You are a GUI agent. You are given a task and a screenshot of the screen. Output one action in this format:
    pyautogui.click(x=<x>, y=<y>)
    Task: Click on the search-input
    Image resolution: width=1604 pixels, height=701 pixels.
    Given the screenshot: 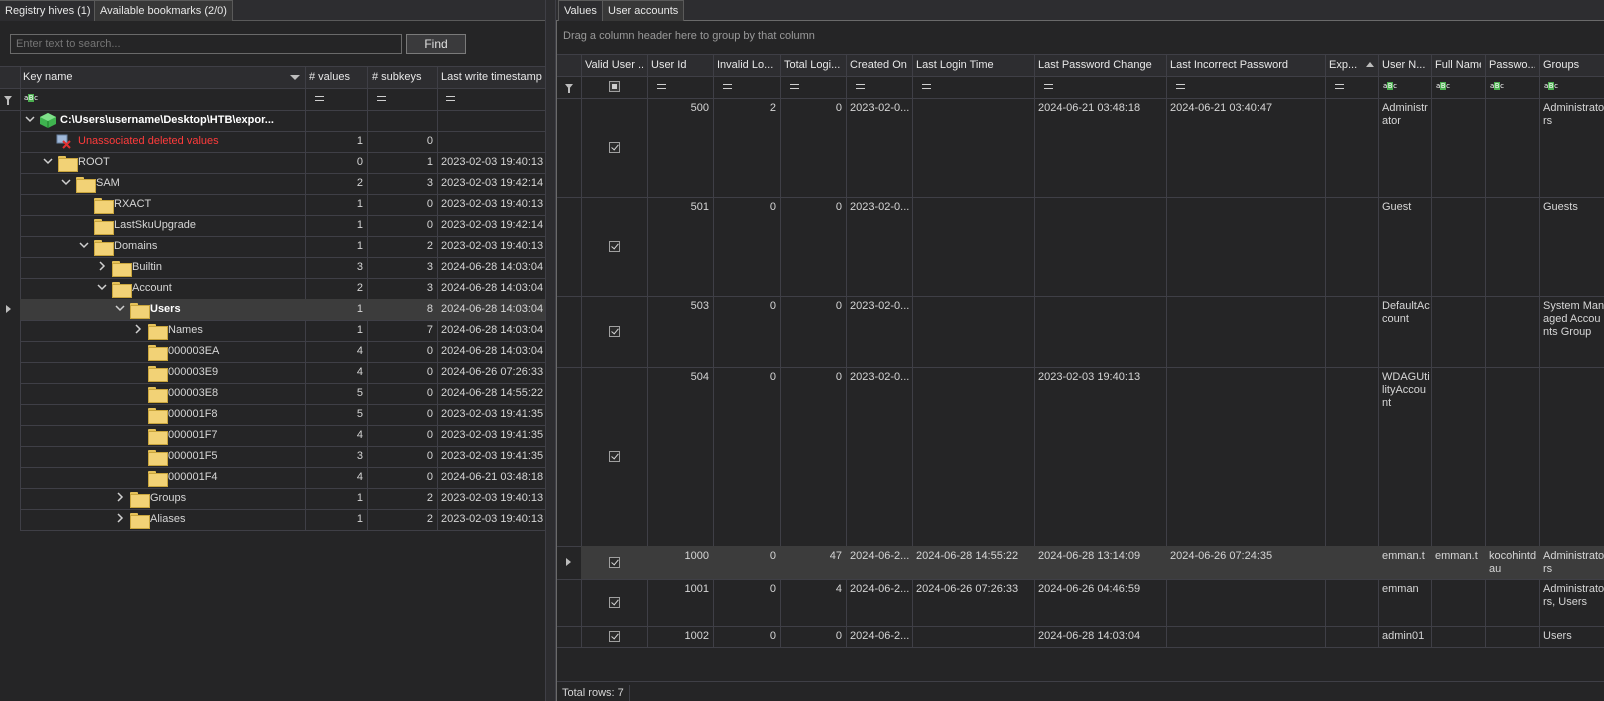 What is the action you would take?
    pyautogui.click(x=206, y=44)
    